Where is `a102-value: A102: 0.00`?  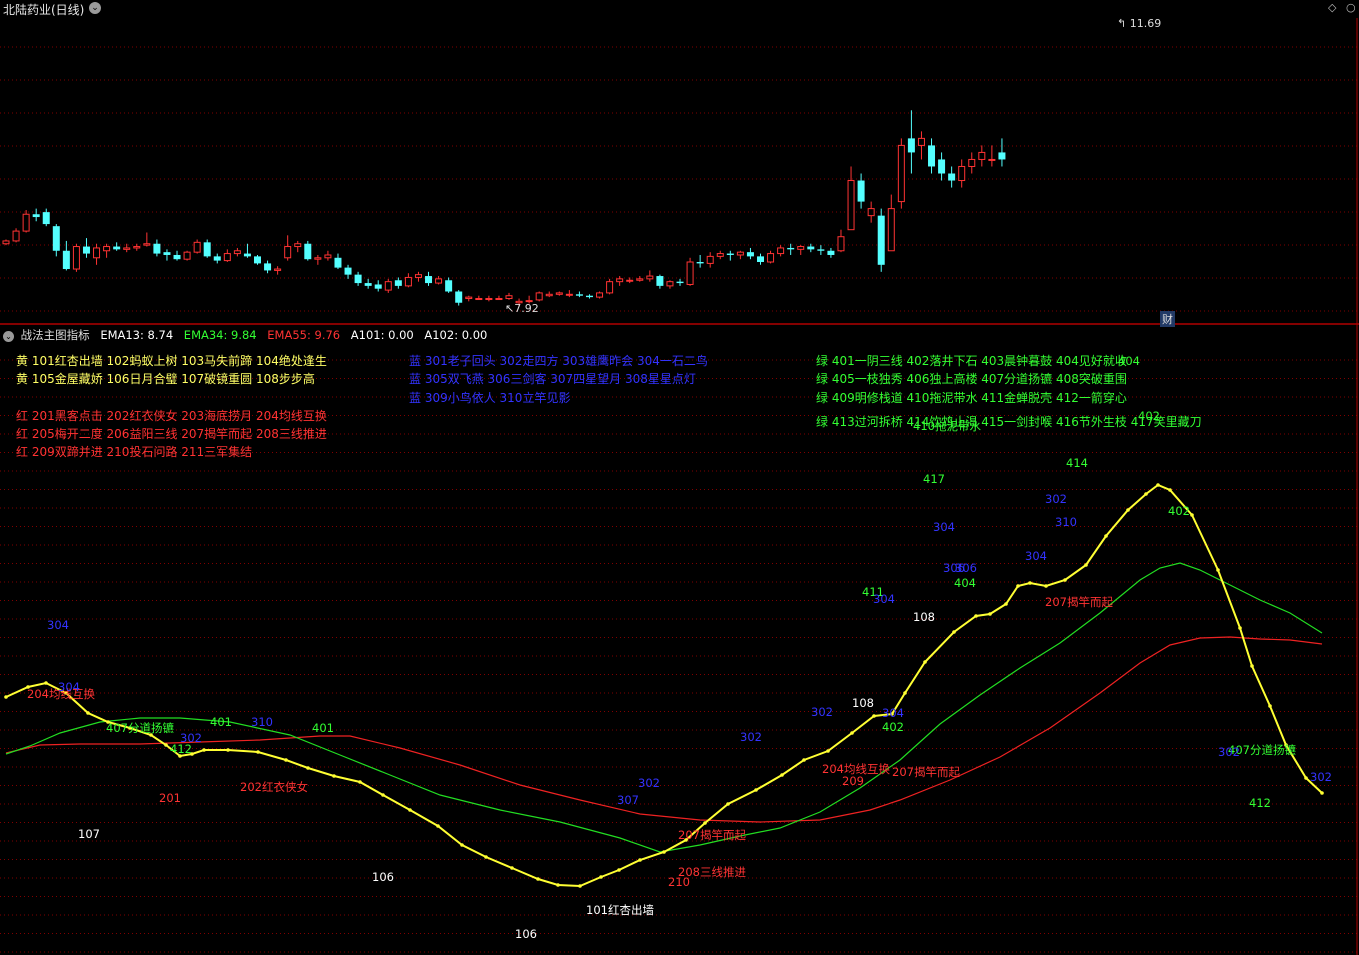
a102-value: A102: 0.00 is located at coordinates (456, 335).